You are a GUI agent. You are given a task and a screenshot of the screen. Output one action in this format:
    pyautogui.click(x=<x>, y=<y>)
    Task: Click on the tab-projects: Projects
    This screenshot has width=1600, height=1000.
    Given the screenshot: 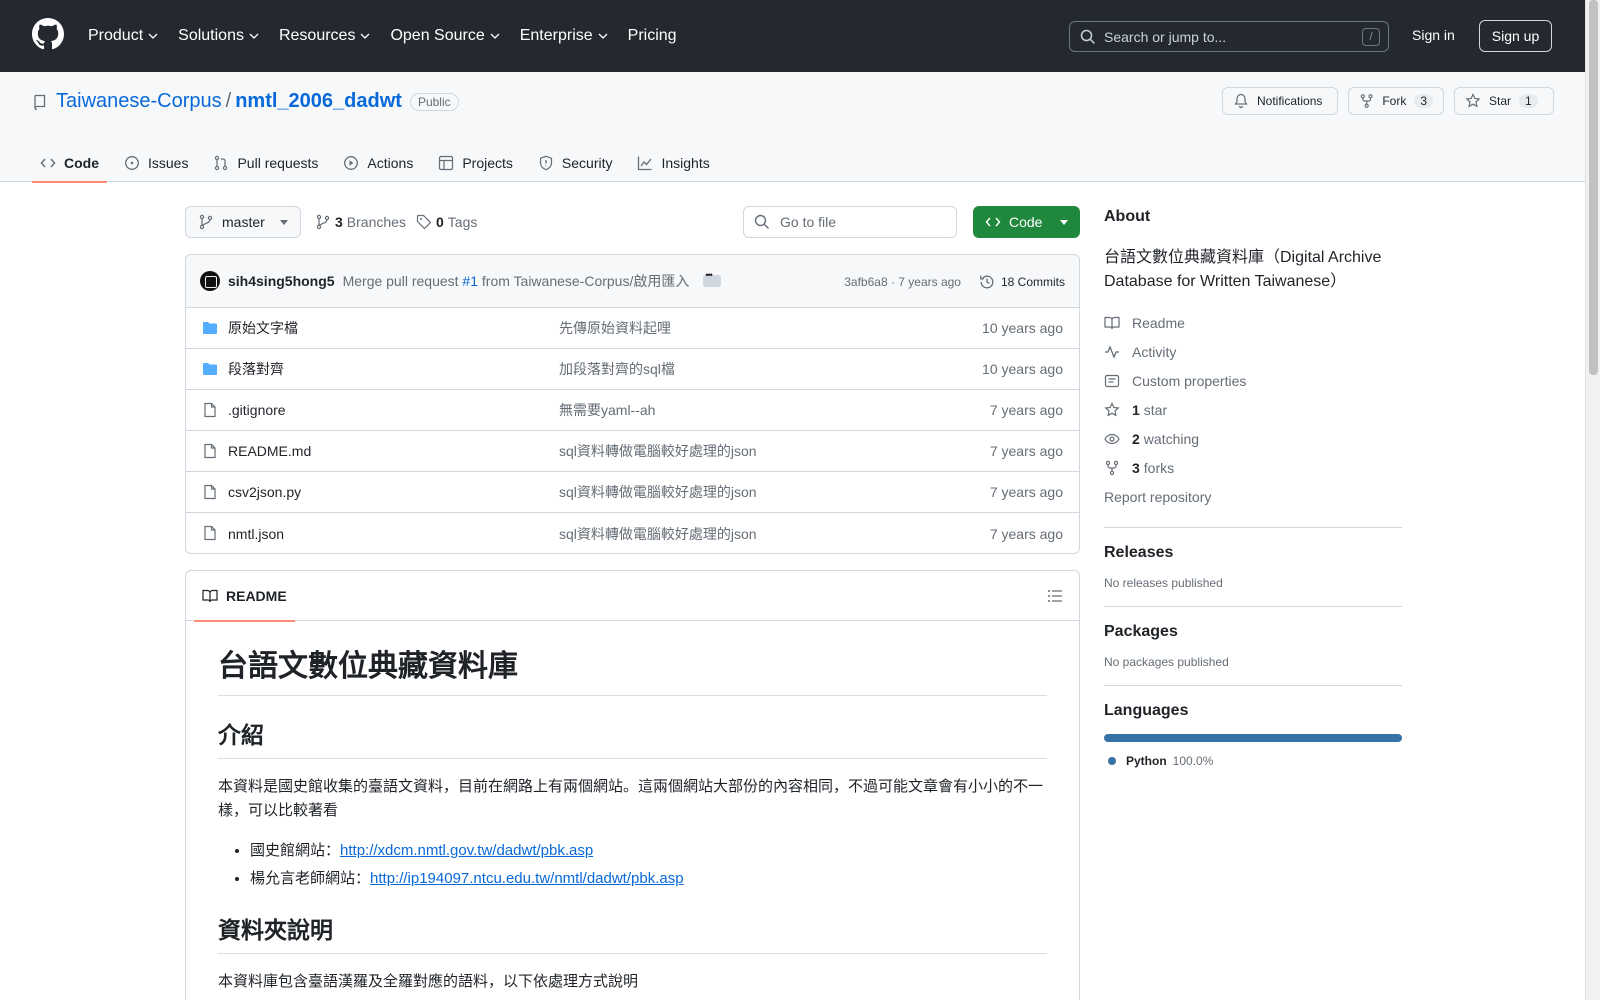 What is the action you would take?
    pyautogui.click(x=475, y=163)
    